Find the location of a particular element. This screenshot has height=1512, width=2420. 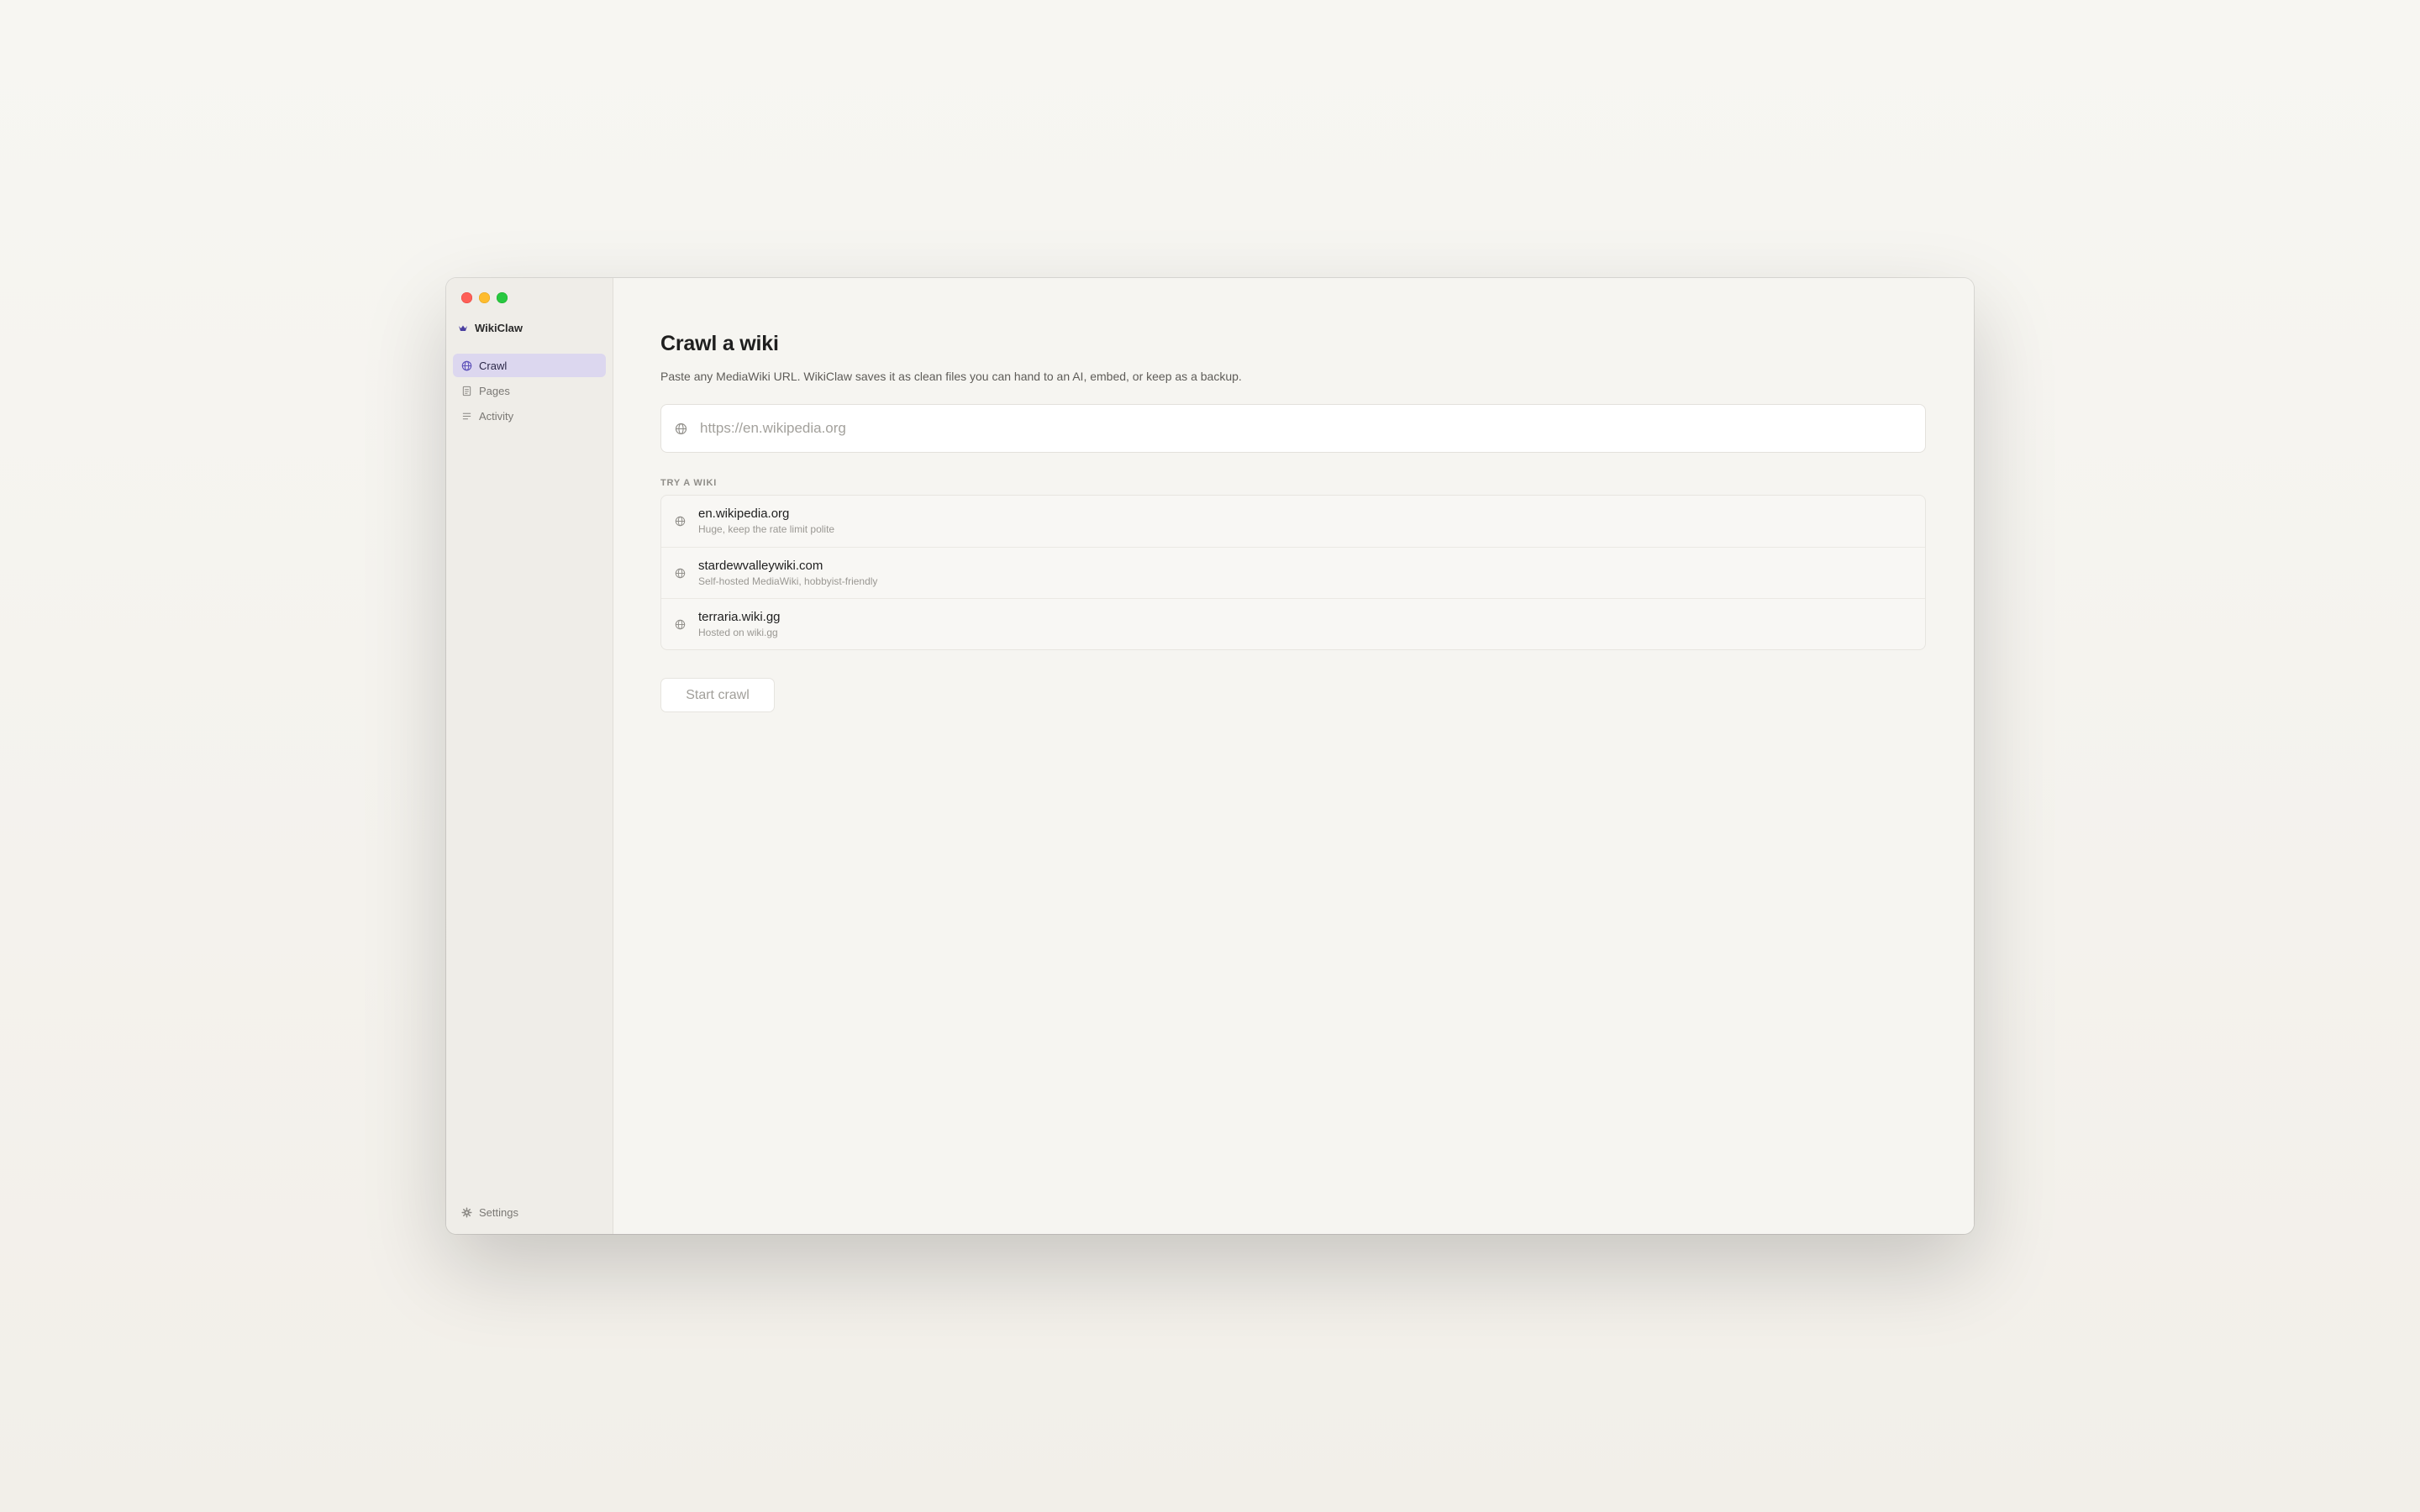

settings-label: Settings is located at coordinates (498, 1212).